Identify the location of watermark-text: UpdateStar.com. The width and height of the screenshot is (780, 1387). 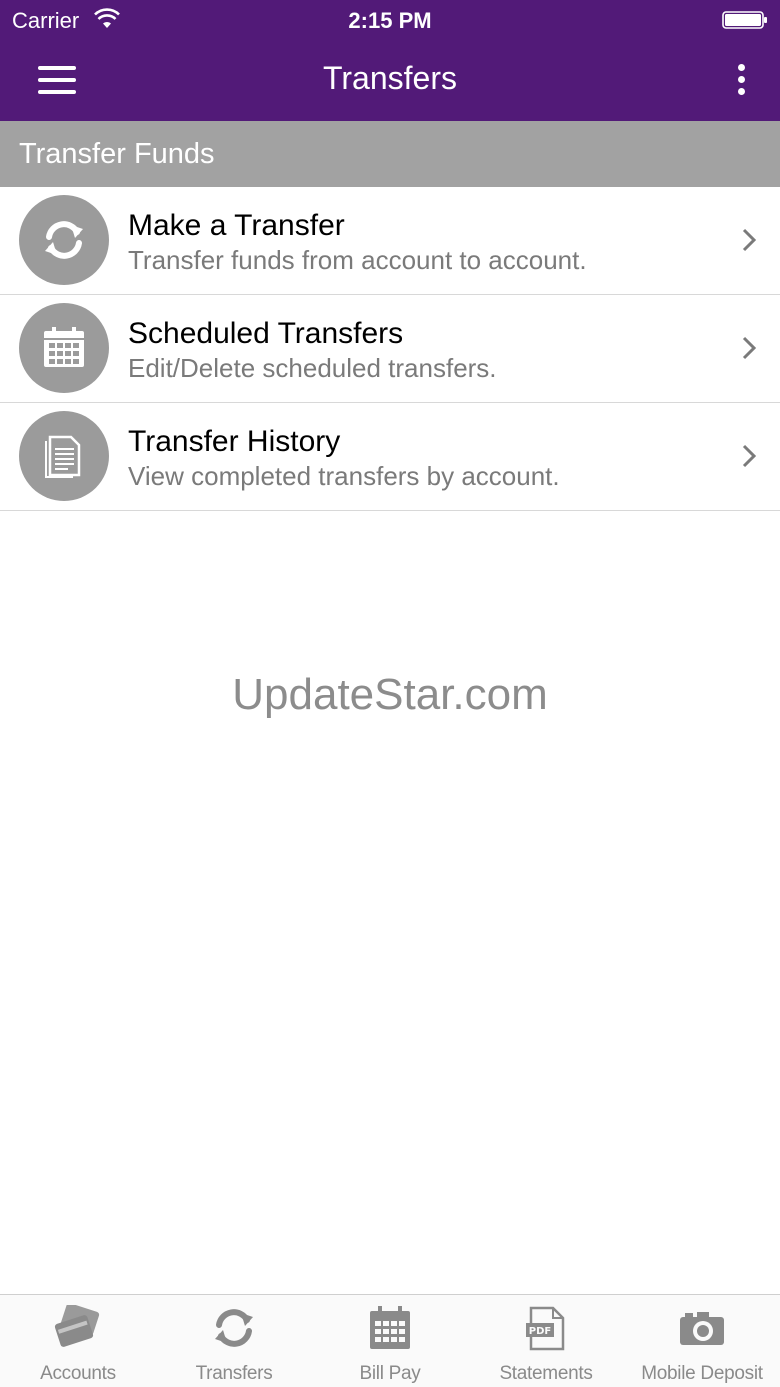
(390, 694).